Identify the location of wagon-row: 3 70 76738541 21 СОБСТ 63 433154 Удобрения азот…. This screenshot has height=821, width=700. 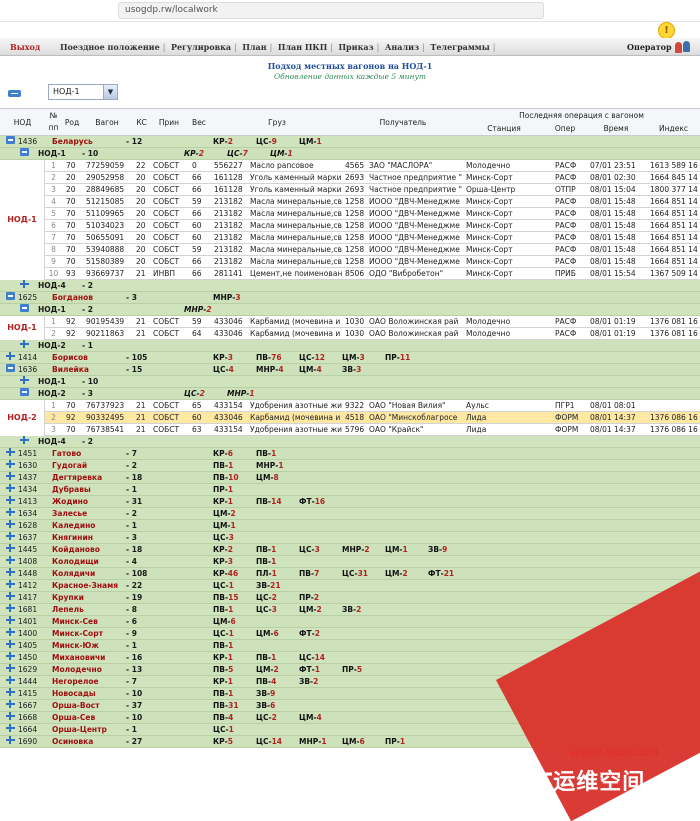
(350, 430).